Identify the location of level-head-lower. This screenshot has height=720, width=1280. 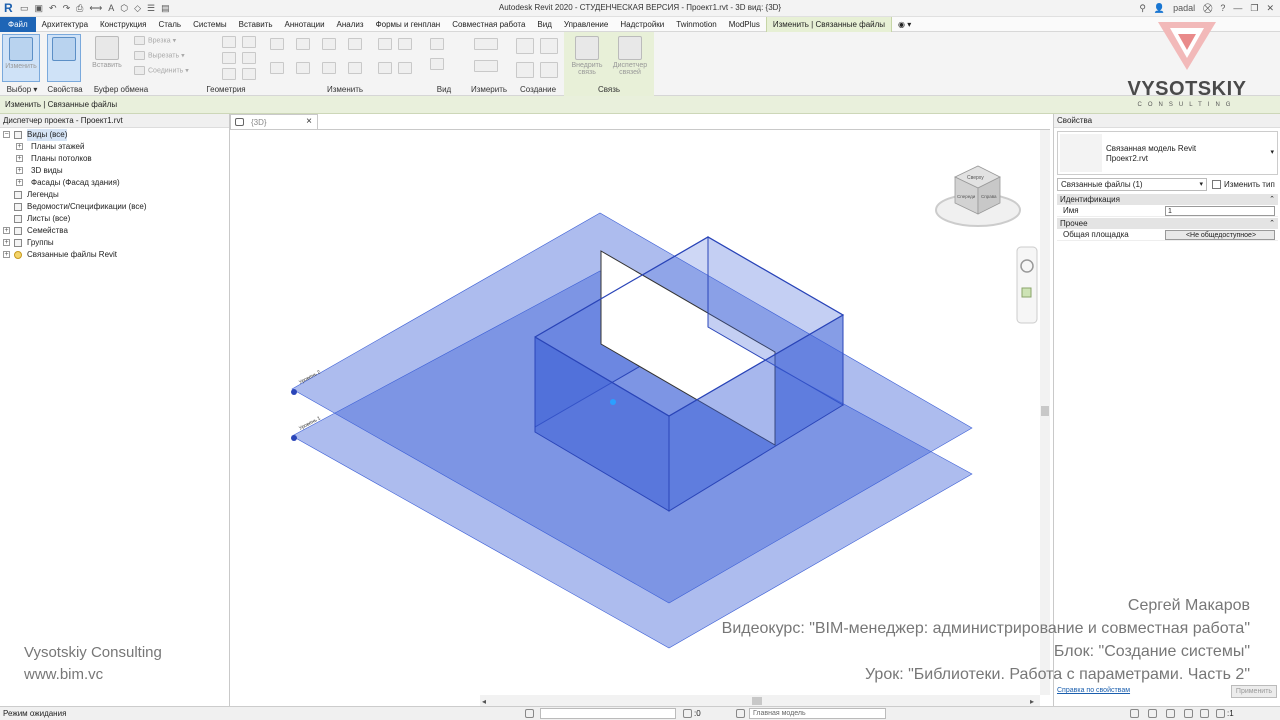
(294, 438).